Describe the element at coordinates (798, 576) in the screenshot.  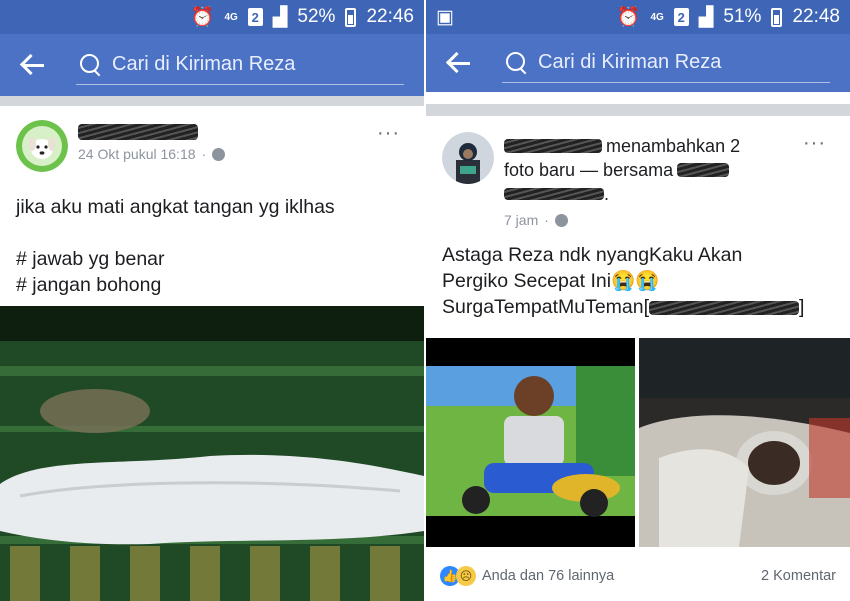
I see `comment-count: 2 Komentar` at that location.